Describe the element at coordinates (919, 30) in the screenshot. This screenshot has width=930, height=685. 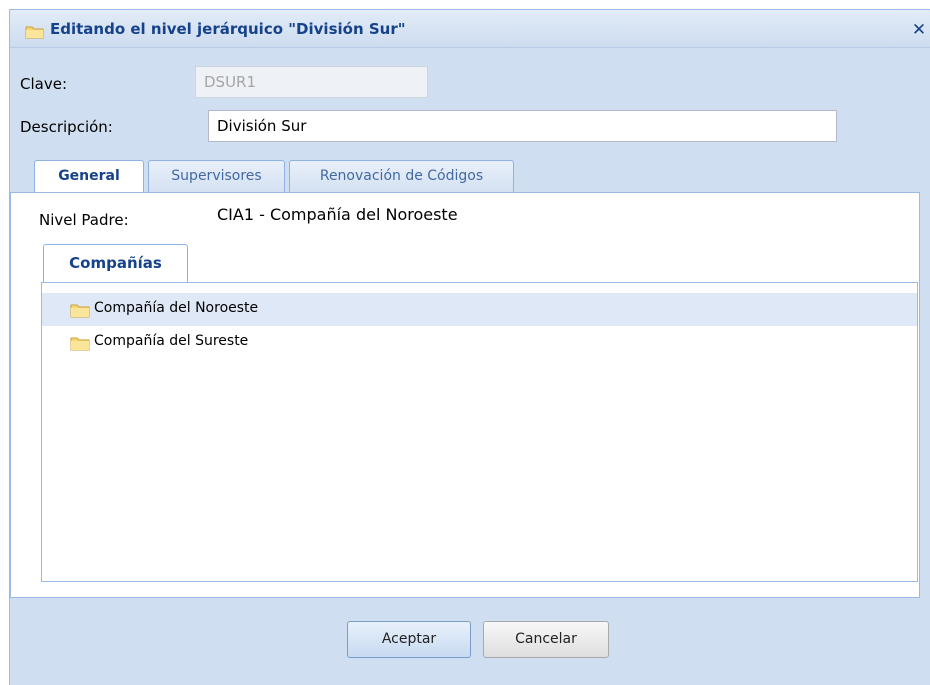
I see `close-icon: ✕` at that location.